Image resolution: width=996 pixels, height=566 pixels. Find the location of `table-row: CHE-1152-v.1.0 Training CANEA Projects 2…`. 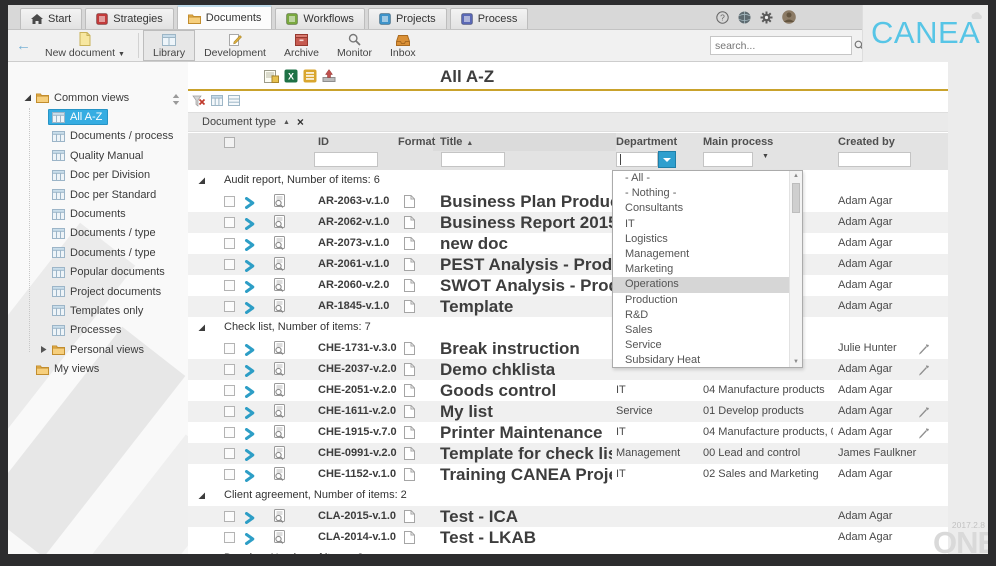

table-row: CHE-1152-v.1.0 Training CANEA Projects 2… is located at coordinates (568, 474).